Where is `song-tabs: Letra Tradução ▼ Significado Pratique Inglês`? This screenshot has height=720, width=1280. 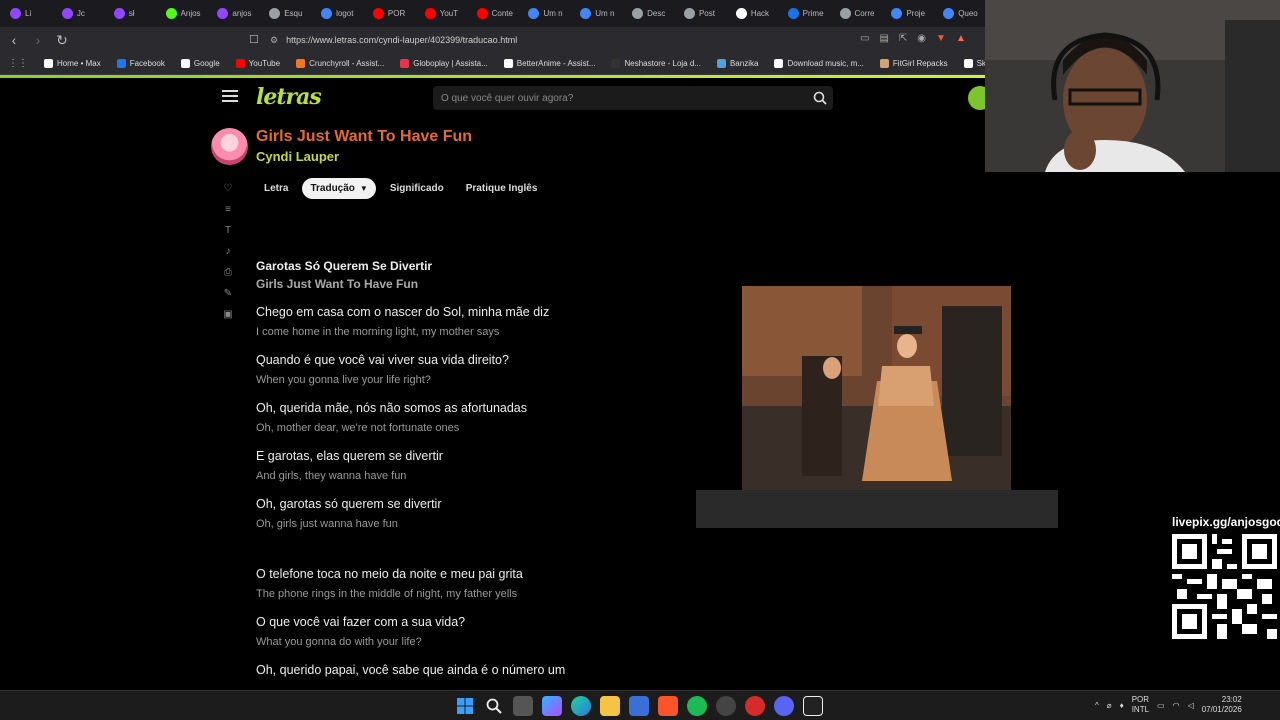
song-tabs: Letra Tradução ▼ Significado Pratique Inglês is located at coordinates (400, 188).